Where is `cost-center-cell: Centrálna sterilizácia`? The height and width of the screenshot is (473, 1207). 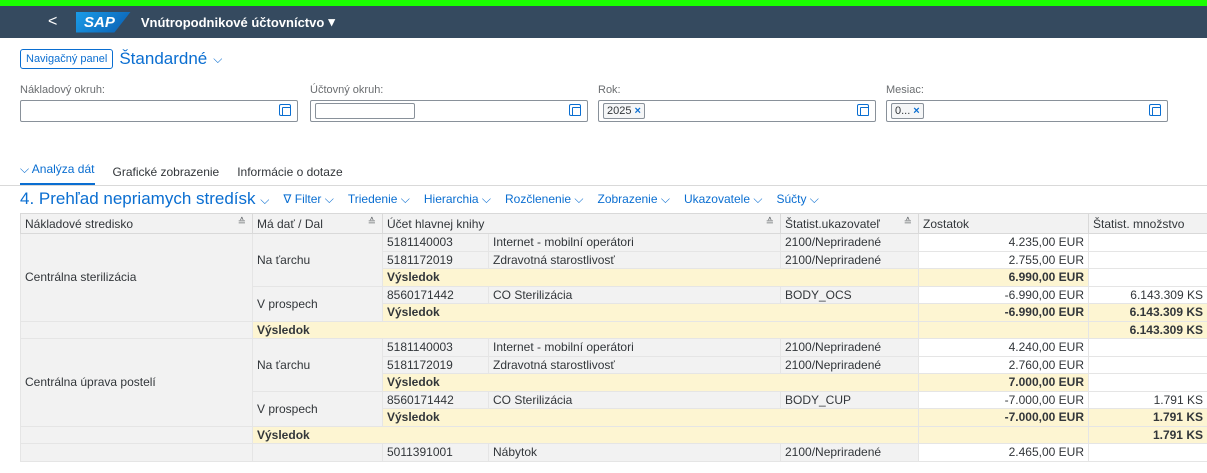 cost-center-cell: Centrálna sterilizácia is located at coordinates (136, 277).